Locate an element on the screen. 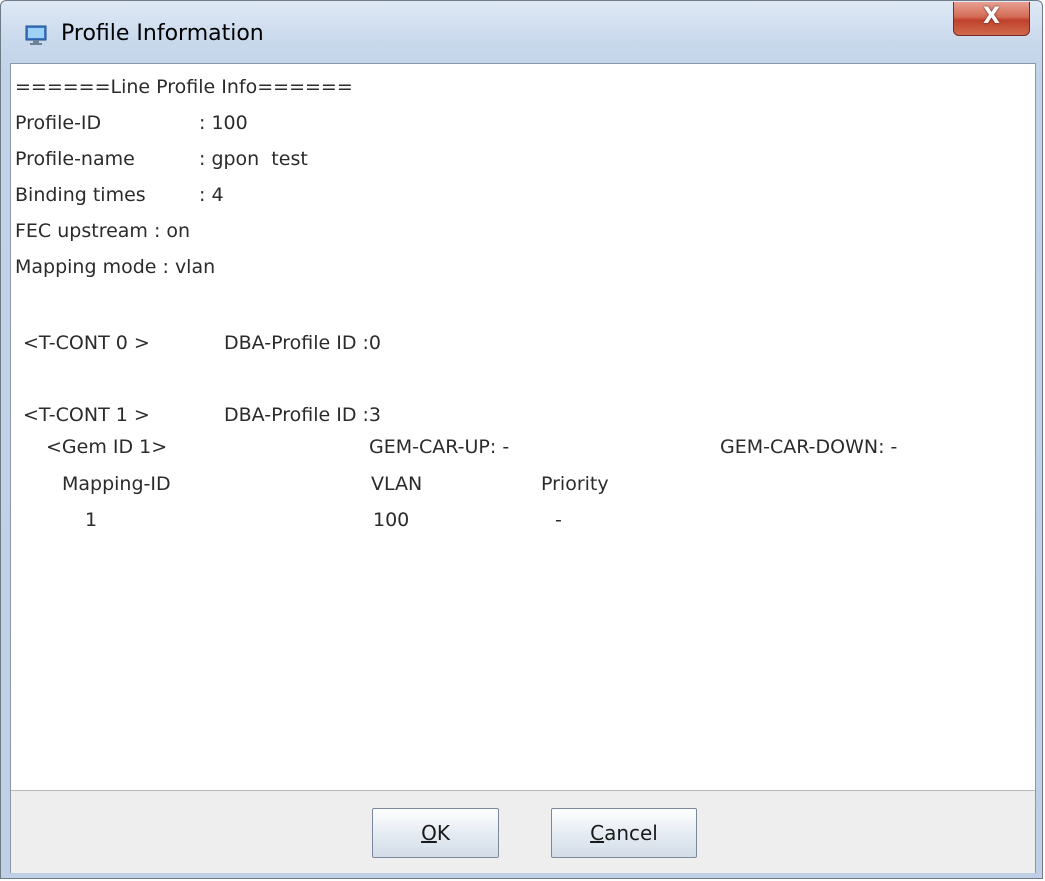  profile-name-value: : gpon test is located at coordinates (253, 159).